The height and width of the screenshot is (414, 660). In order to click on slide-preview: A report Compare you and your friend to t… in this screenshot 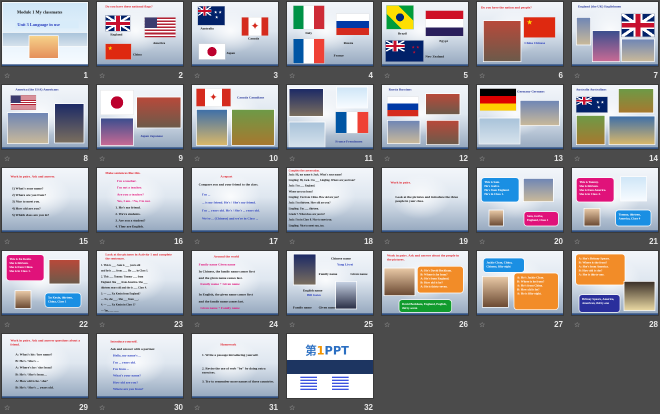, I will do `click(235, 200)`.